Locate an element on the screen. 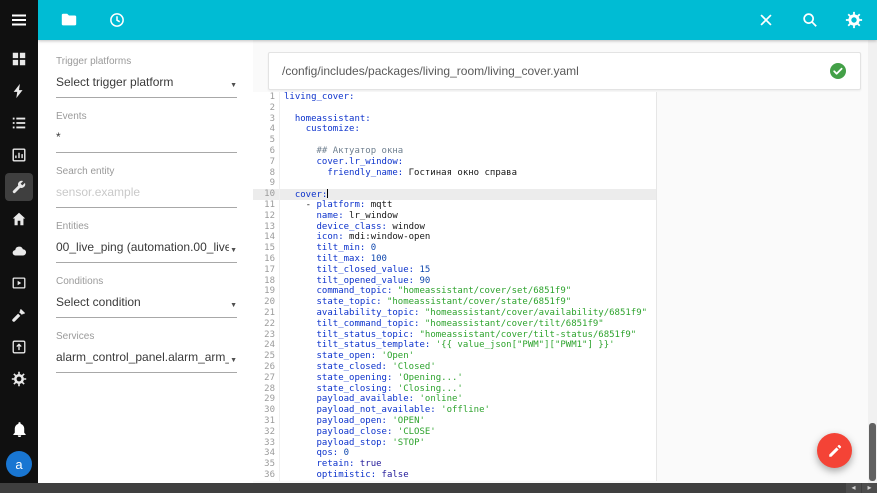 The width and height of the screenshot is (877, 493). code-line-6: 6 ## Актуатор окна is located at coordinates (454, 151).